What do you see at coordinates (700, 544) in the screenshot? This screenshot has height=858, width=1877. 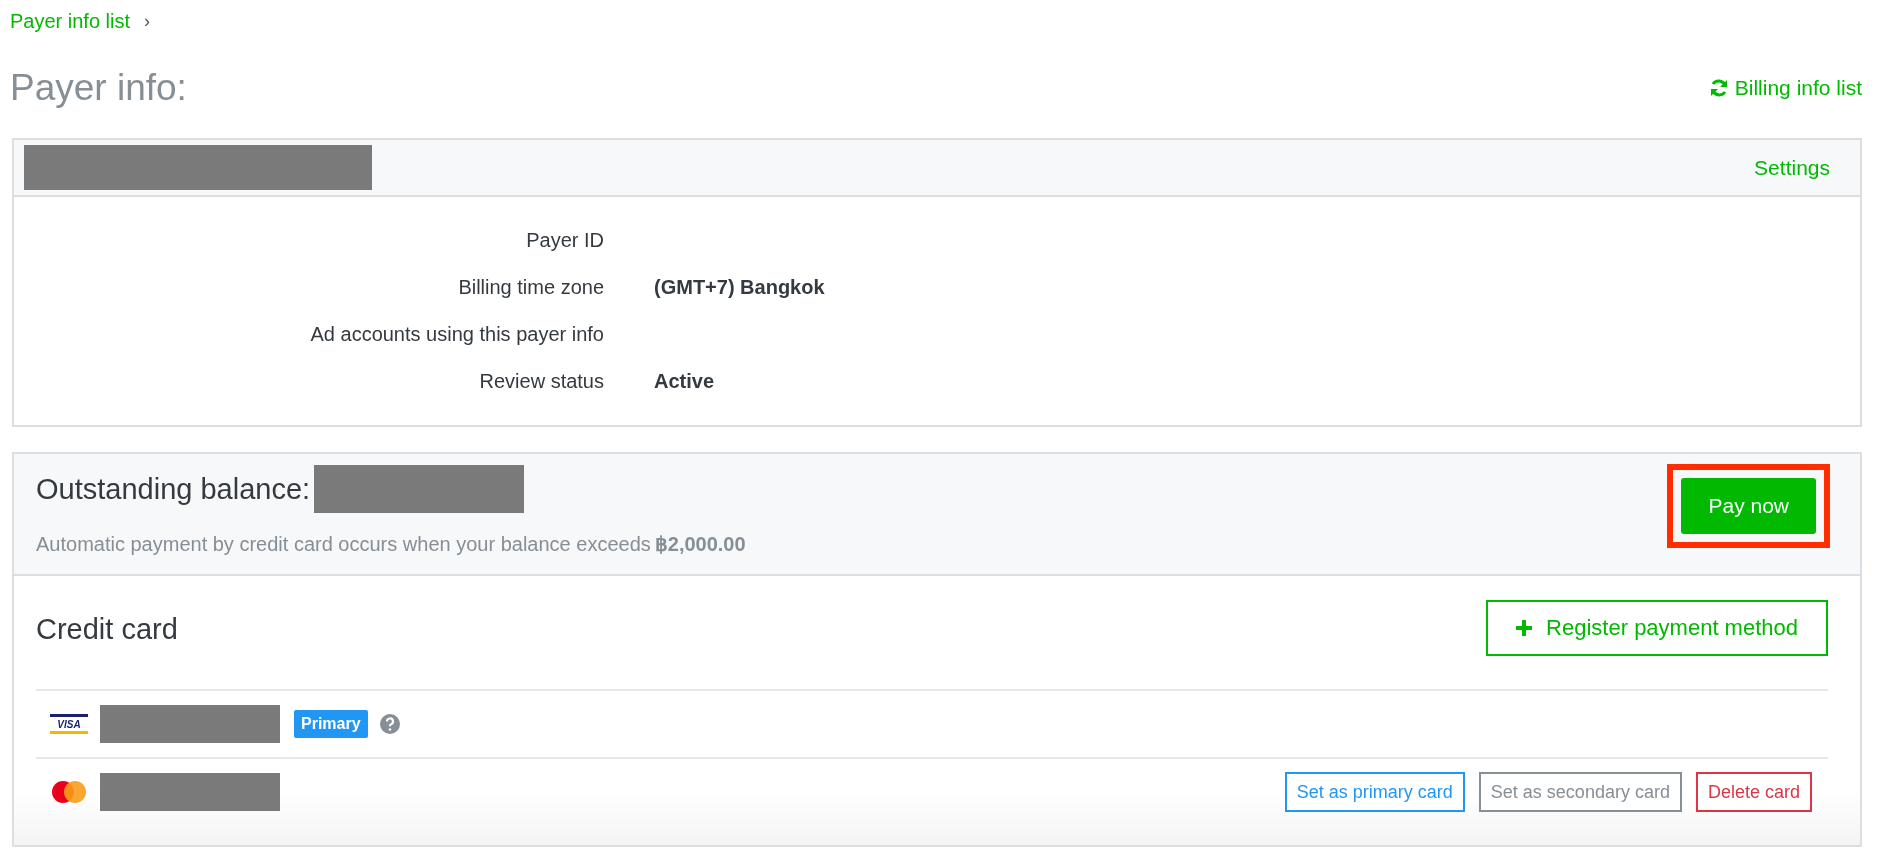 I see `threshold-amount: ฿2,000.00` at bounding box center [700, 544].